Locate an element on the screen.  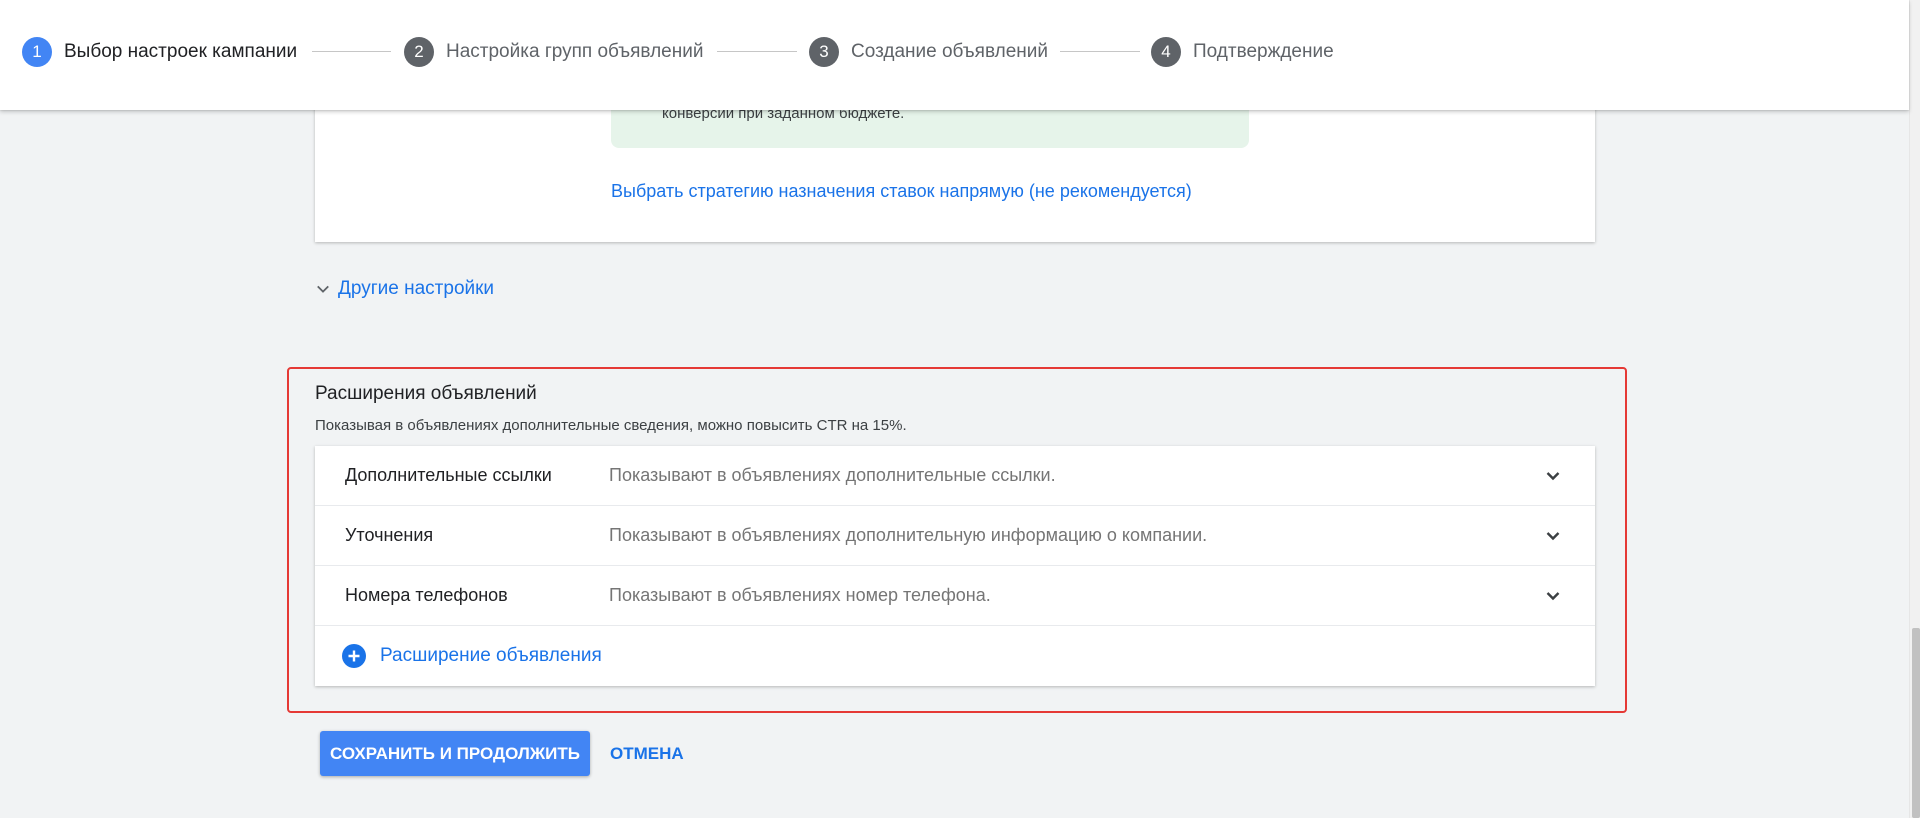
add-circle-icon is located at coordinates (354, 656).